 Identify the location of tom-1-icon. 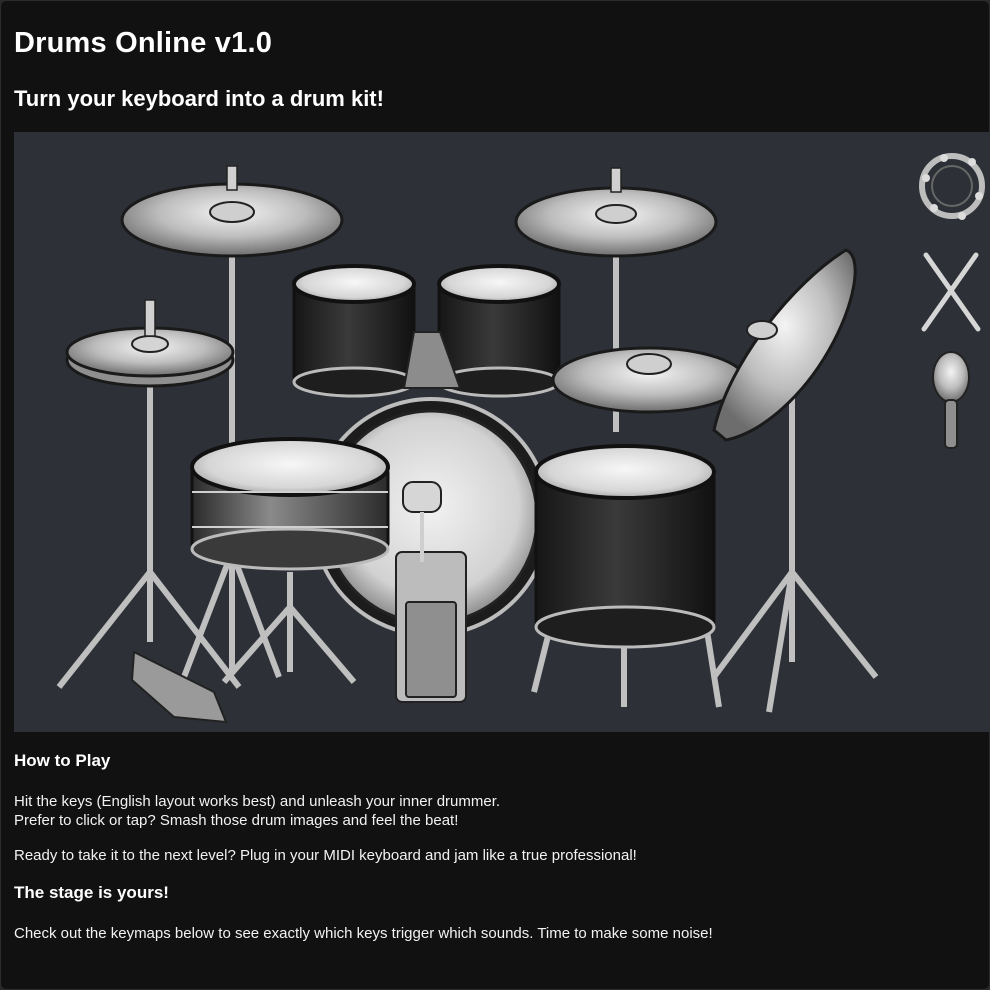
(354, 331).